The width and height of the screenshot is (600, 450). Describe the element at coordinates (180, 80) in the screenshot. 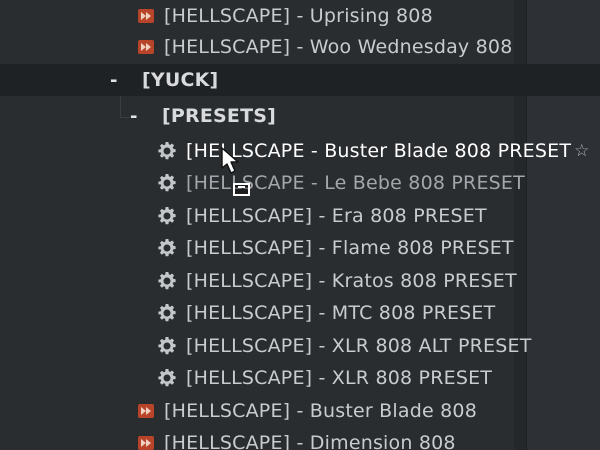

I see `folder-label: [YUCK]` at that location.